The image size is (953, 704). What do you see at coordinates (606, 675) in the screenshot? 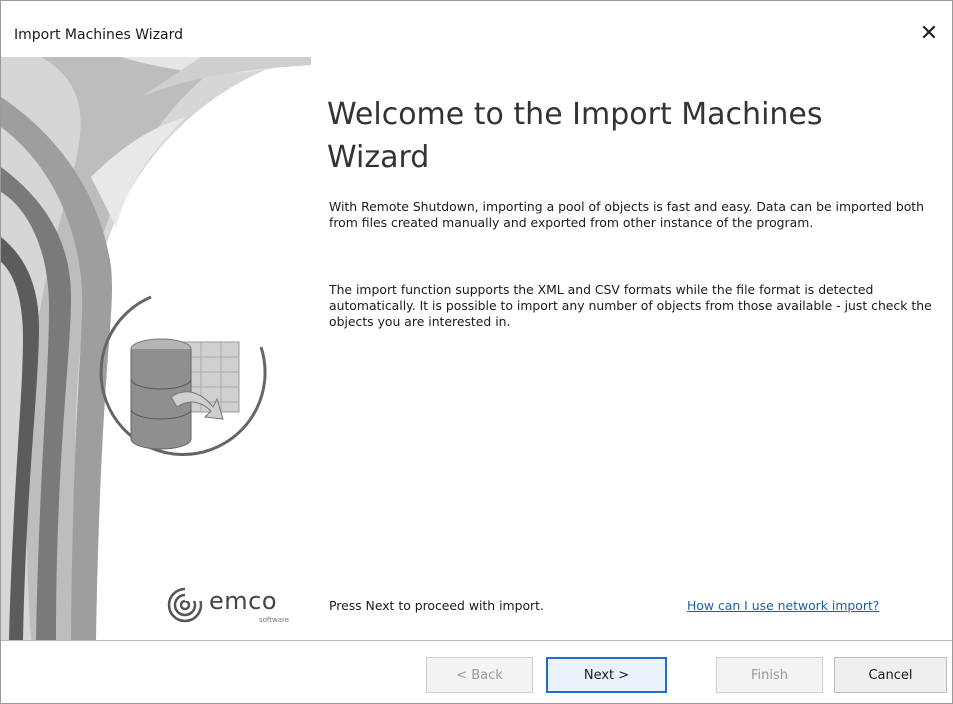
I see `next-button: Next >` at bounding box center [606, 675].